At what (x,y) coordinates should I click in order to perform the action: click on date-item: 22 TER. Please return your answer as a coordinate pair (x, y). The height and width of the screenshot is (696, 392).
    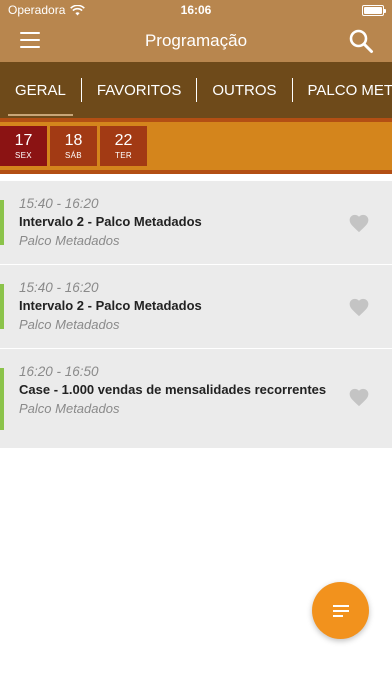
    Looking at the image, I should click on (123, 146).